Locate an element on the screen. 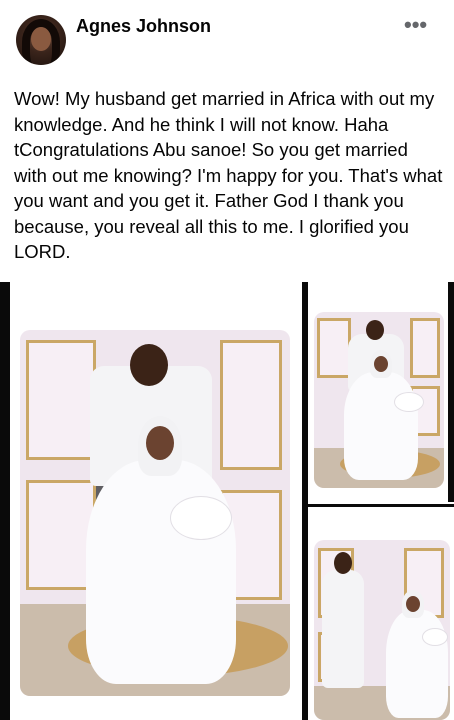 Image resolution: width=454 pixels, height=720 pixels. groom is located at coordinates (343, 629).